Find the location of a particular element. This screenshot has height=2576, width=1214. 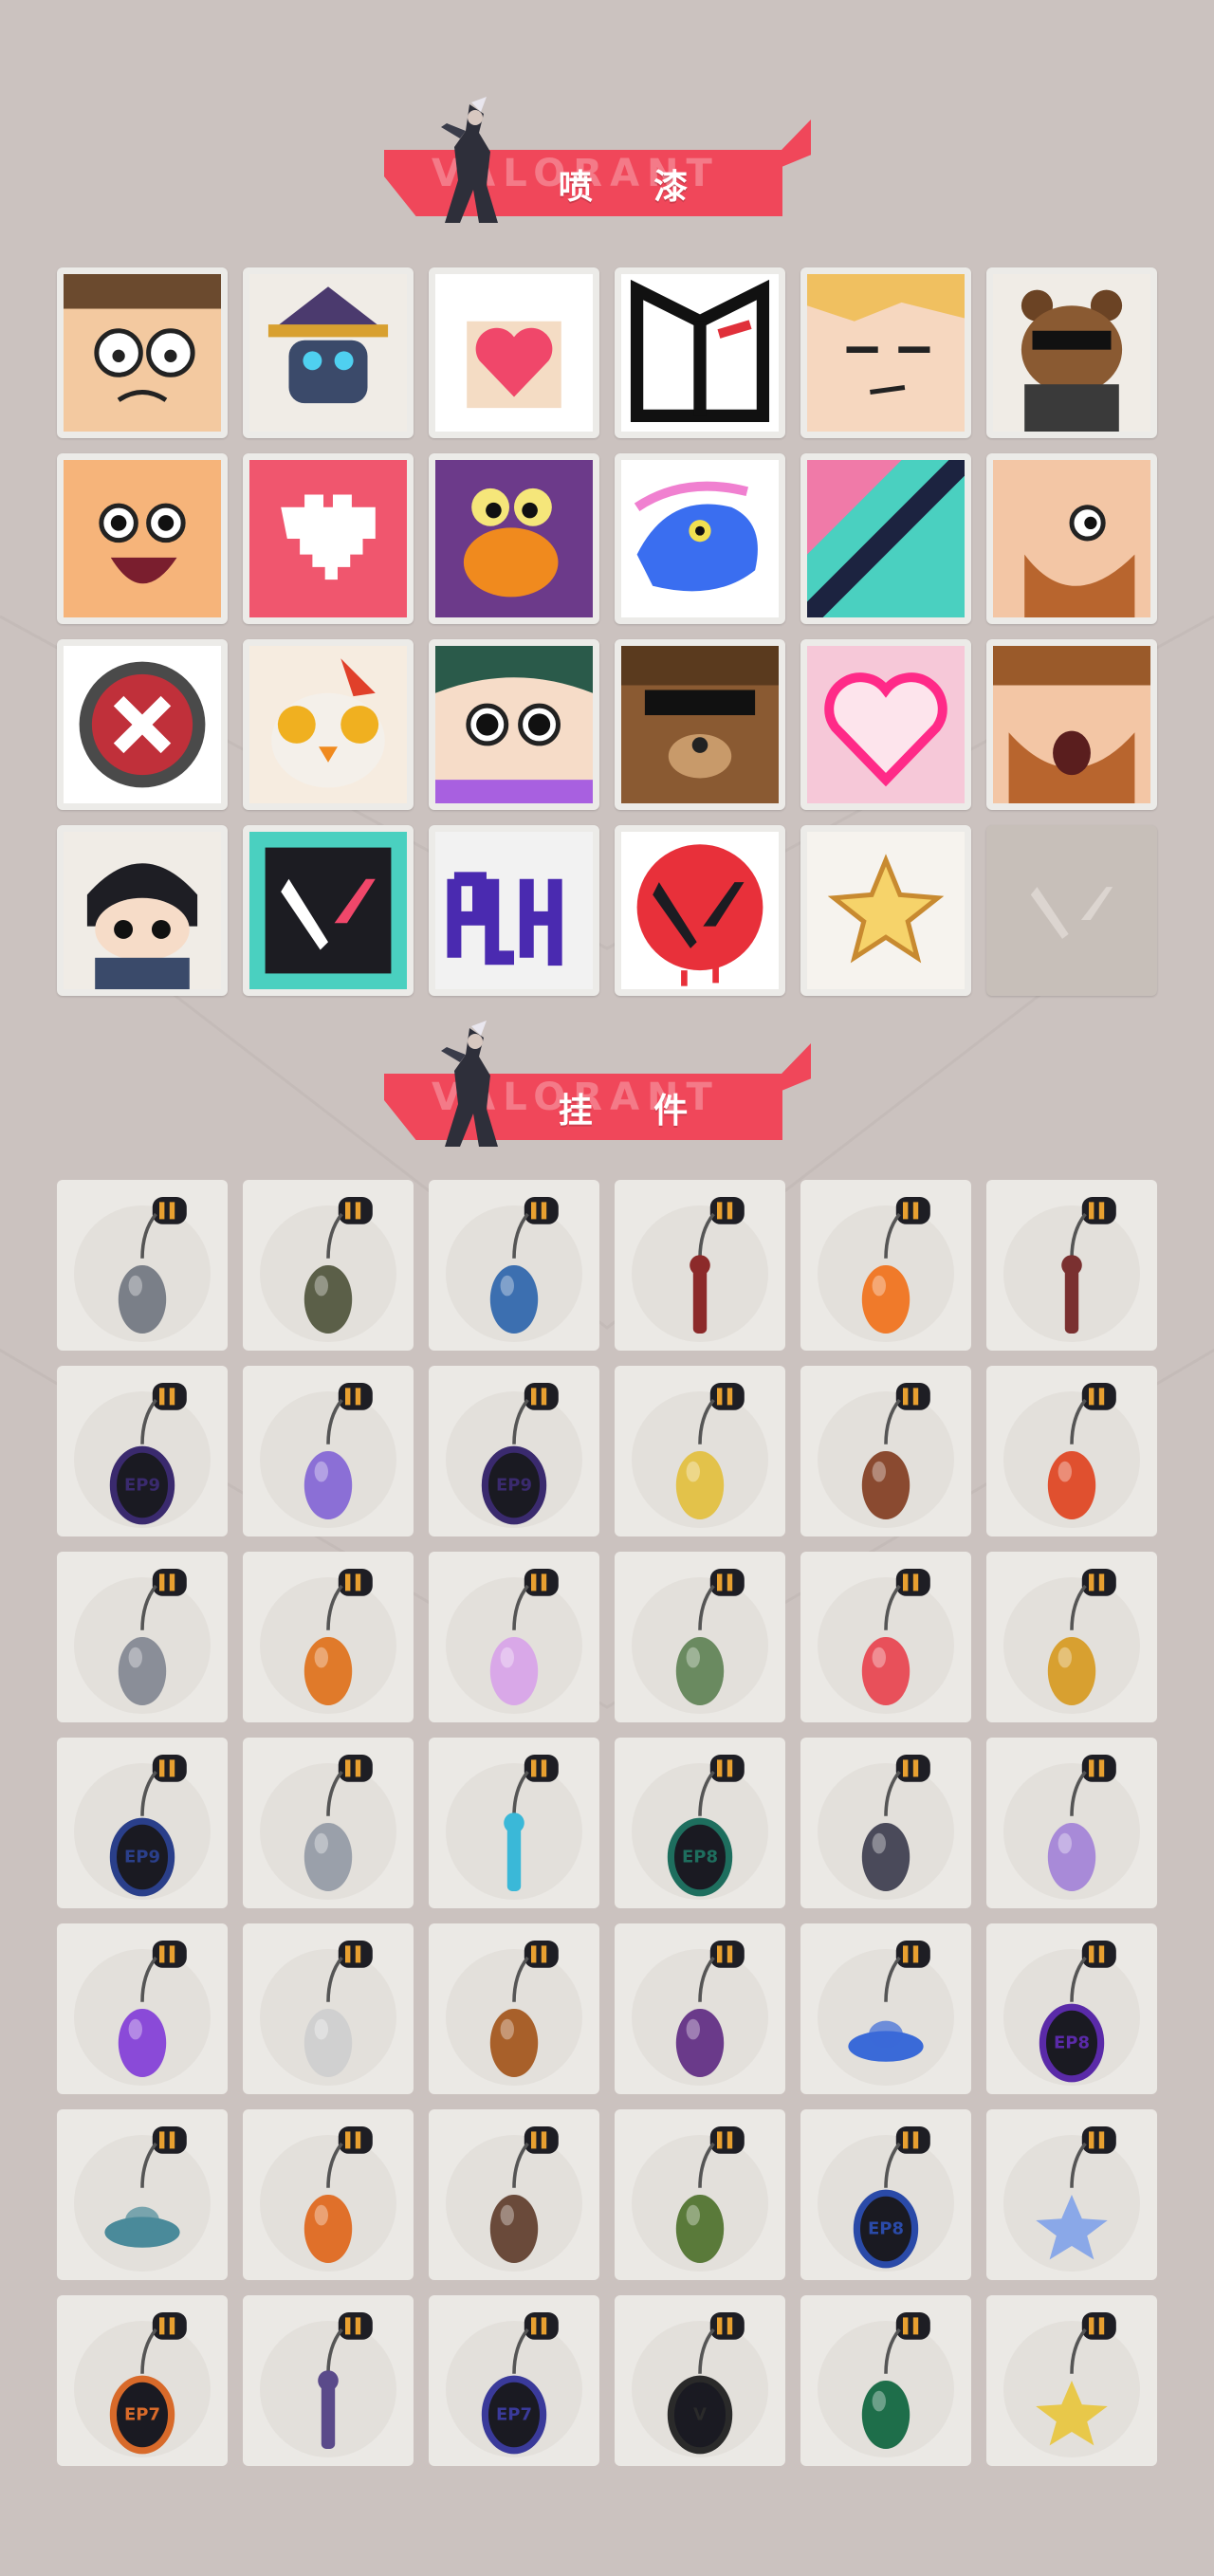

nerdy-agent-face-spray-icon is located at coordinates (142, 353).